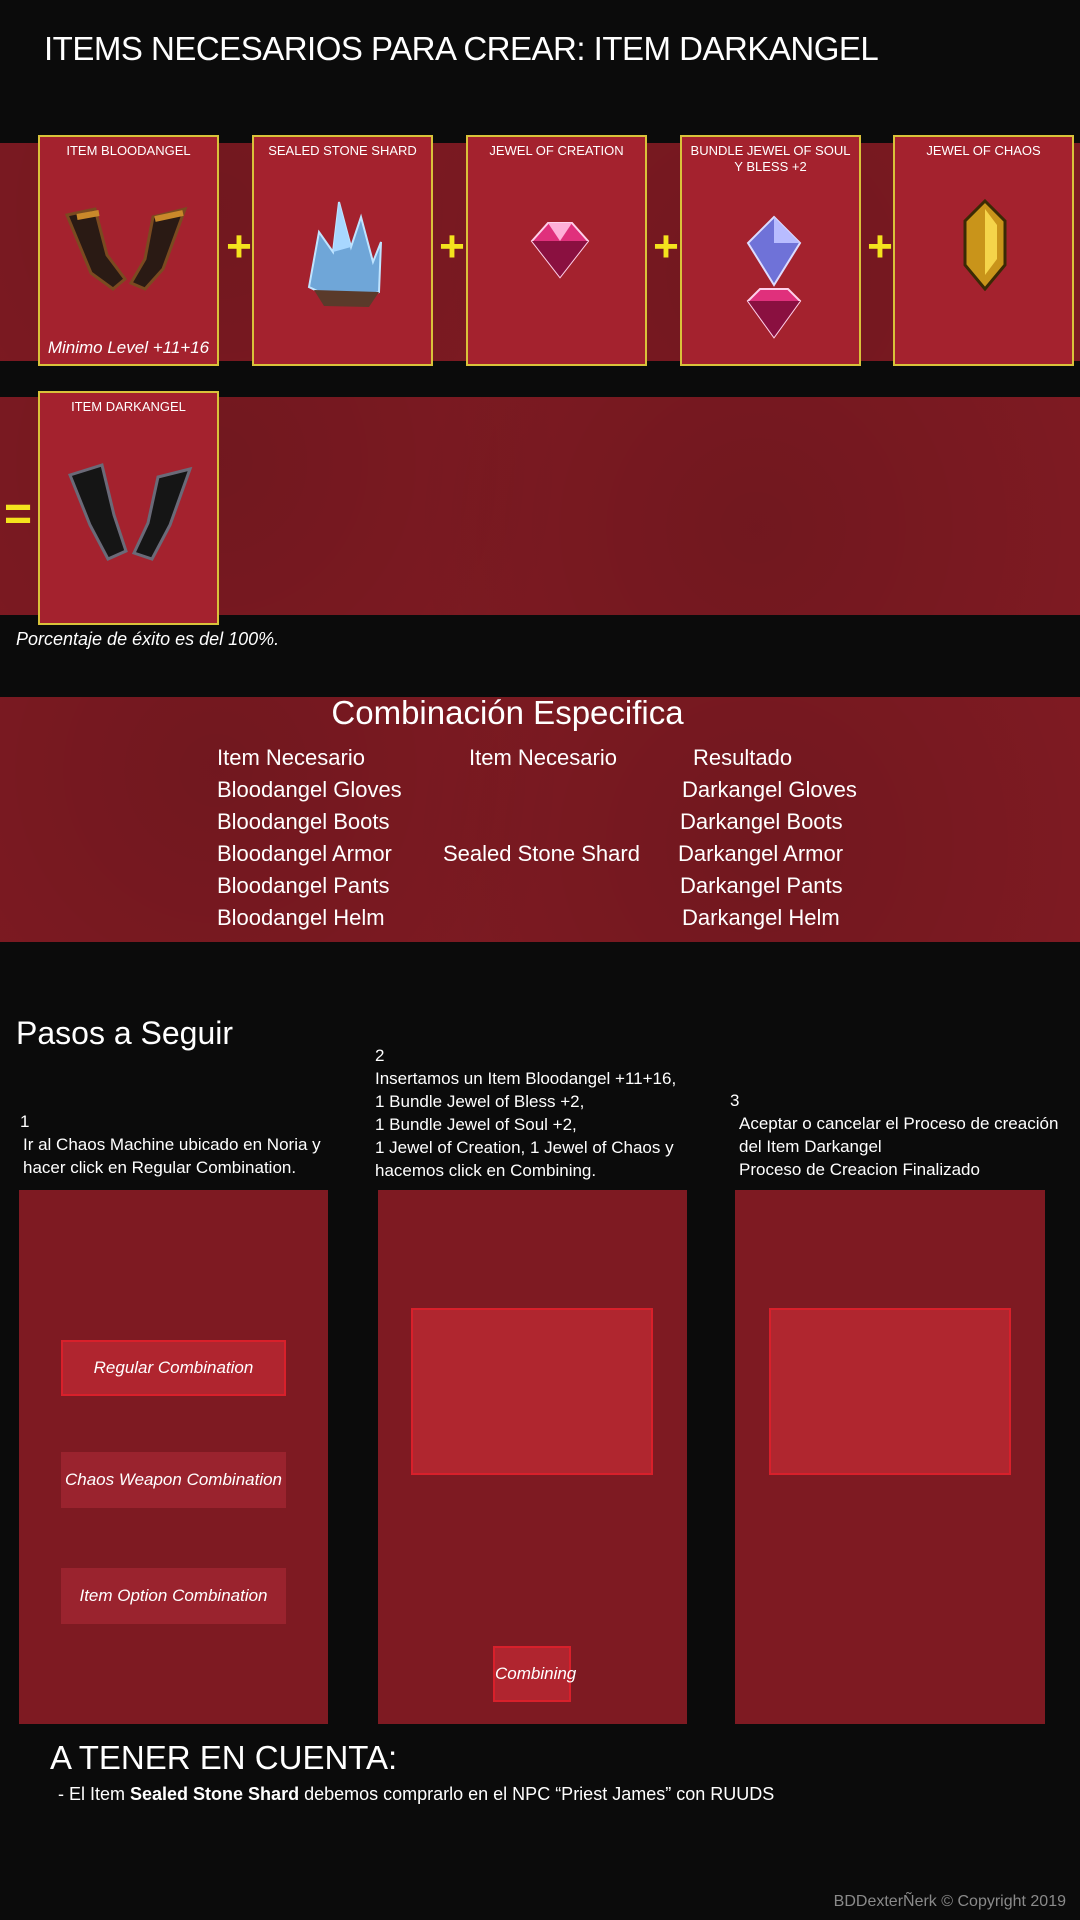  What do you see at coordinates (309, 789) in the screenshot?
I see `table-cell: Bloodangel Gloves` at bounding box center [309, 789].